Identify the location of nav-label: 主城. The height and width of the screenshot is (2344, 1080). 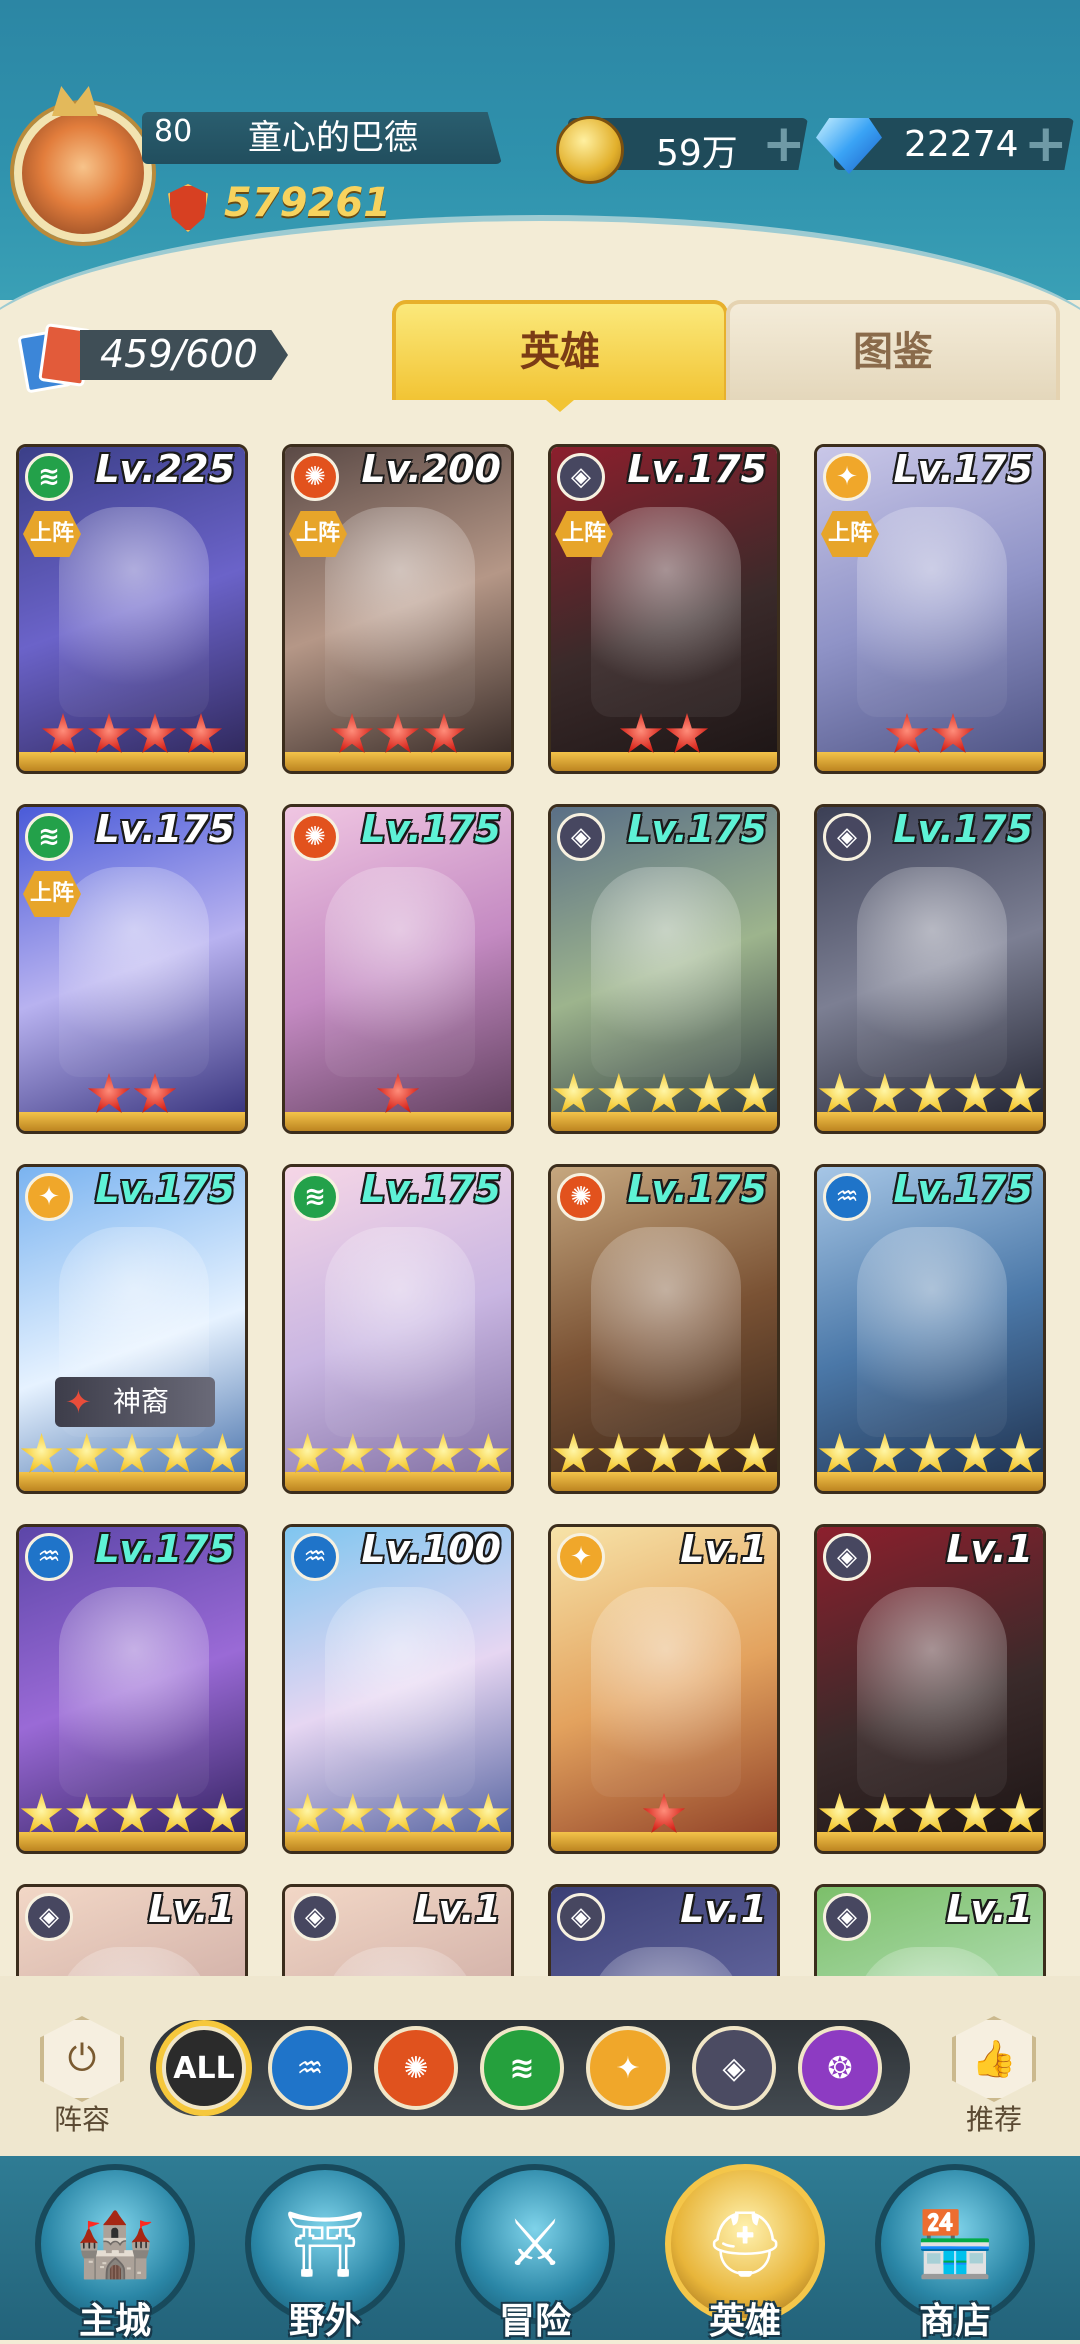
(114, 2321).